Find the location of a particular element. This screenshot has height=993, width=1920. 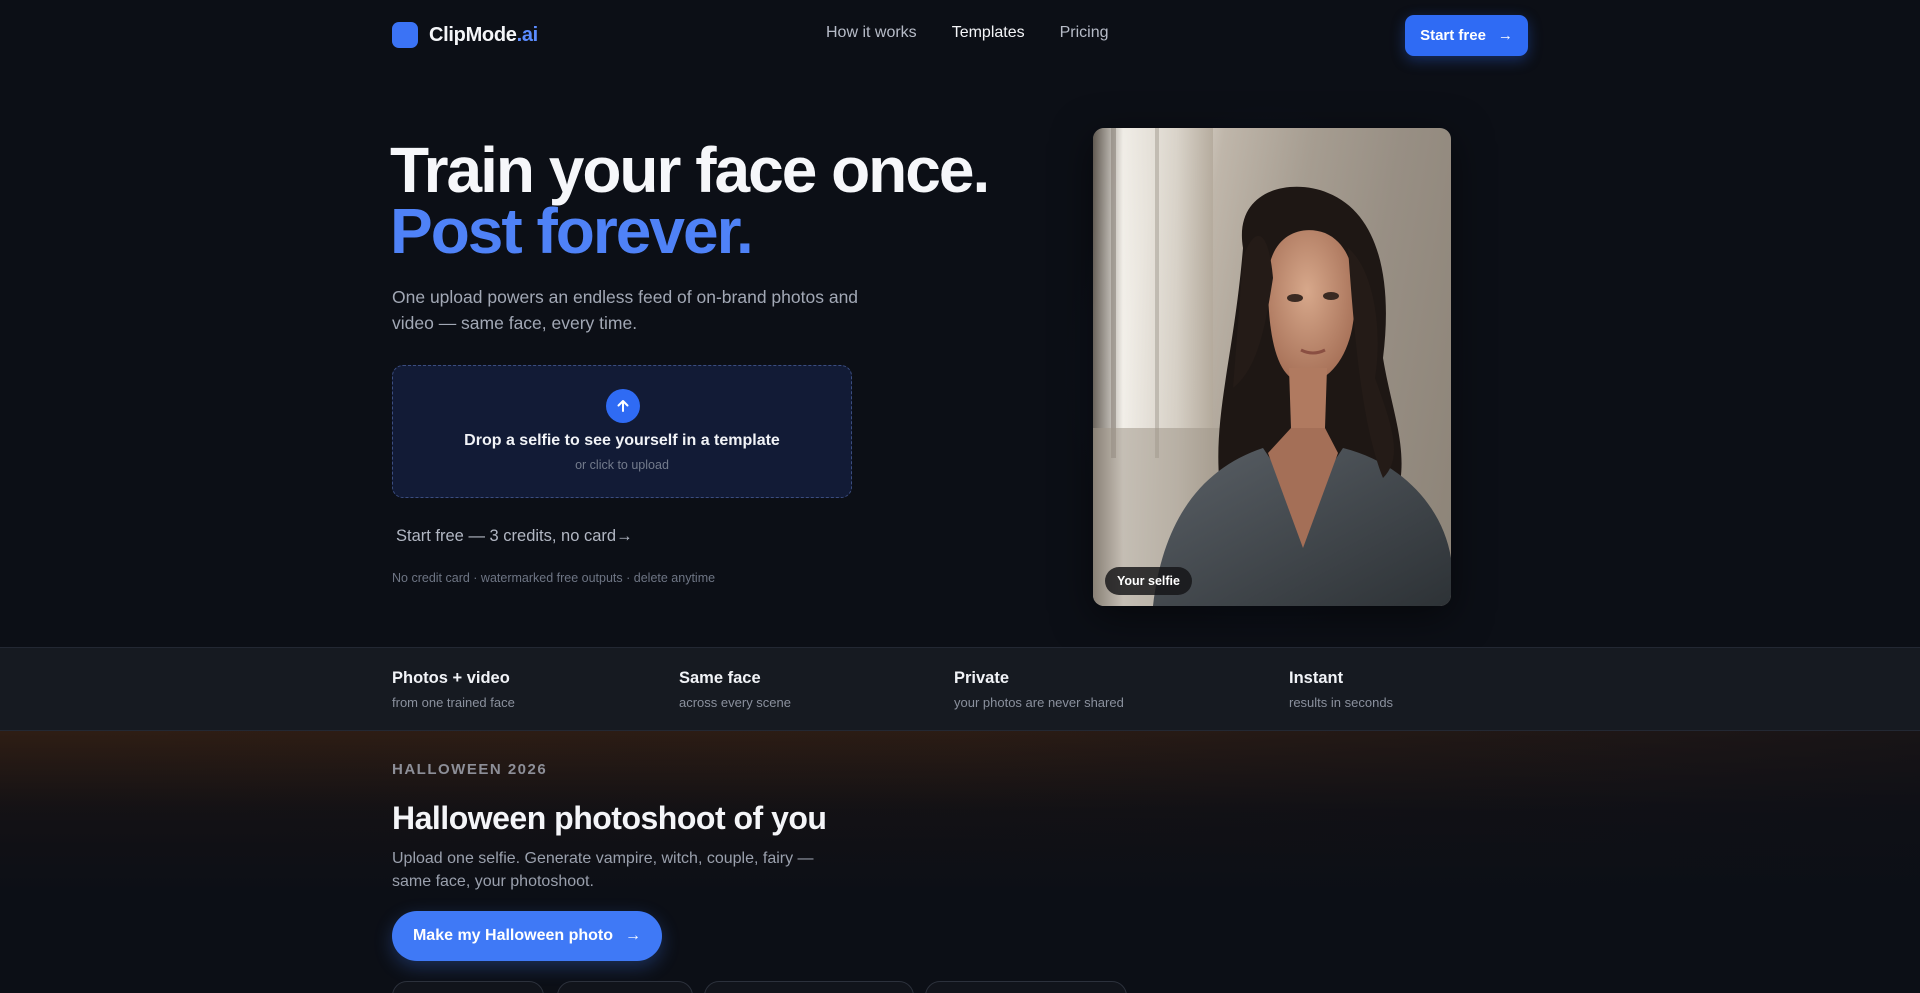

logo-accent: .ai is located at coordinates (527, 34).